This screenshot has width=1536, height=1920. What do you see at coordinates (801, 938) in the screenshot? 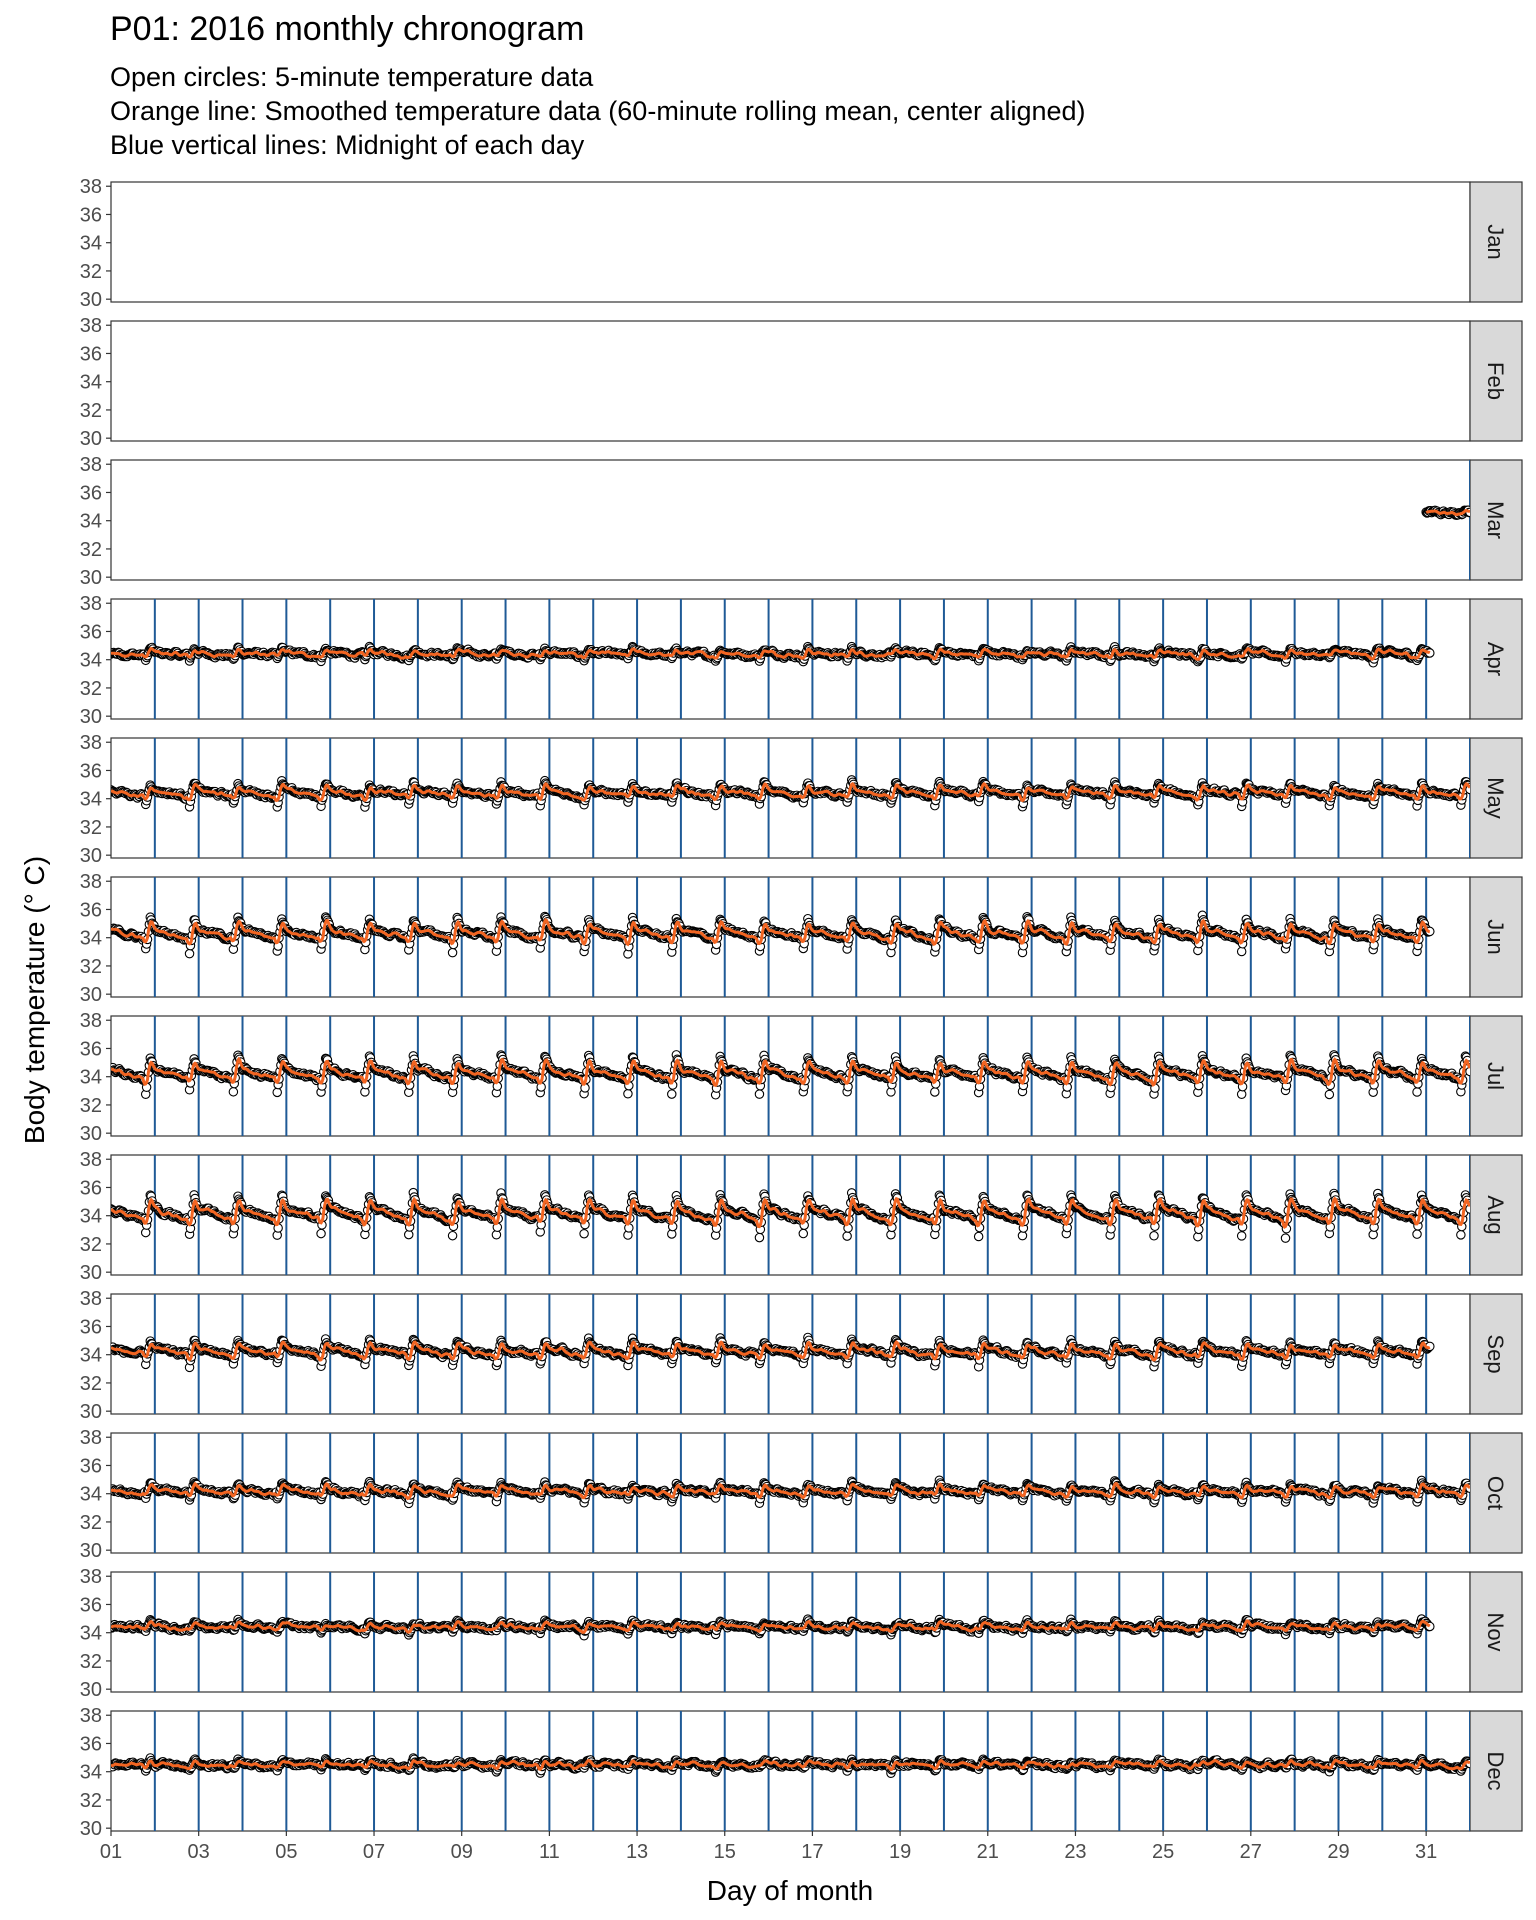
I see `panel-jun: 30 32 34 36 38 Jun` at bounding box center [801, 938].